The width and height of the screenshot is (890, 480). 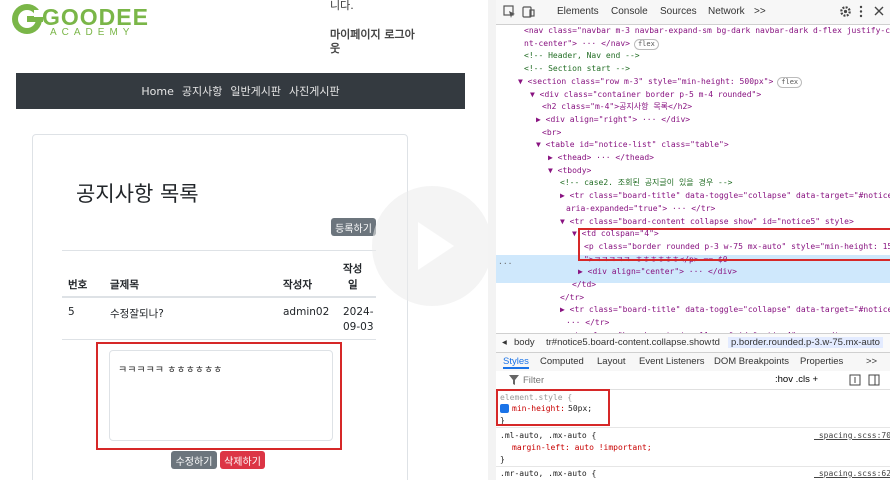 I want to click on dom-node-line: <!-- Header, Nav end -->, so click(x=582, y=56).